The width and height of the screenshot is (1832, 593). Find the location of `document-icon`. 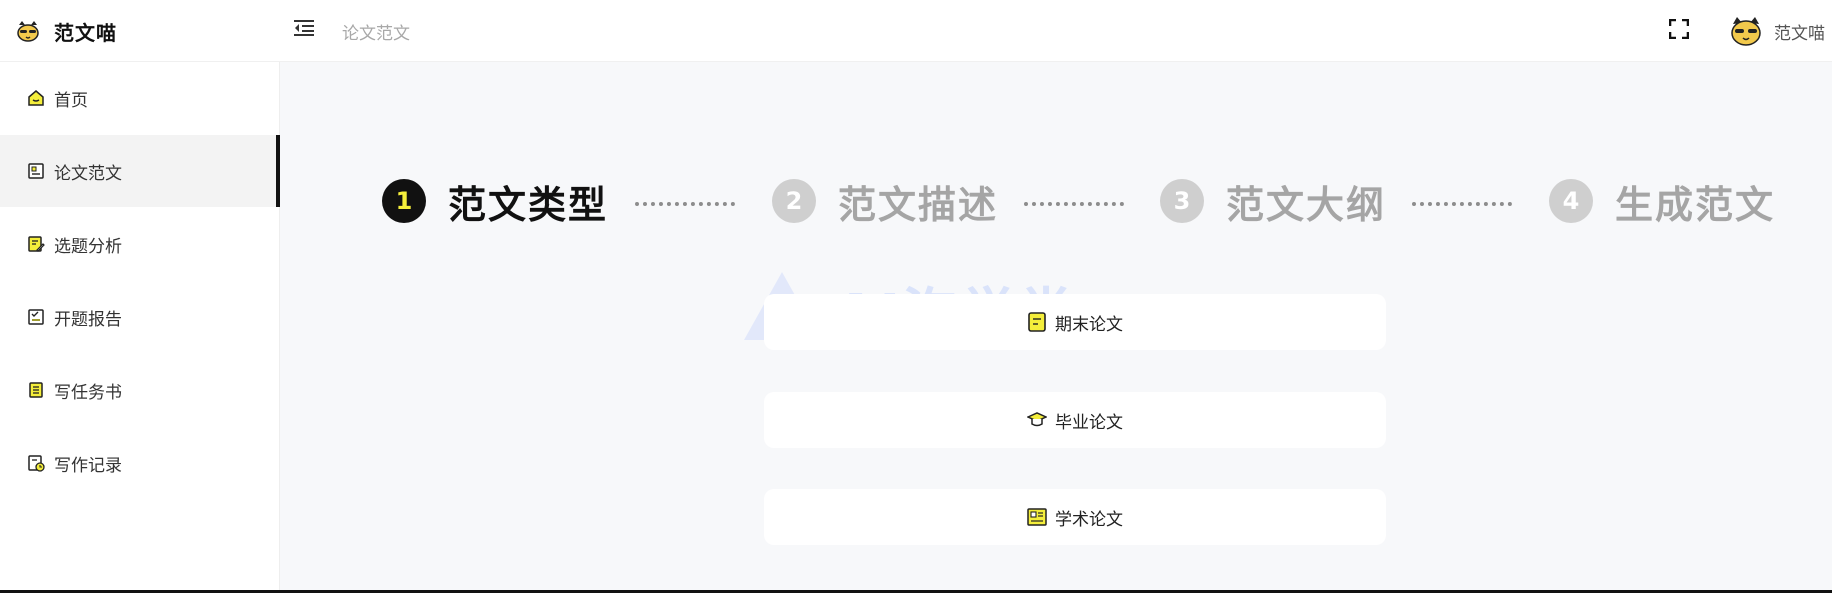

document-icon is located at coordinates (36, 171).